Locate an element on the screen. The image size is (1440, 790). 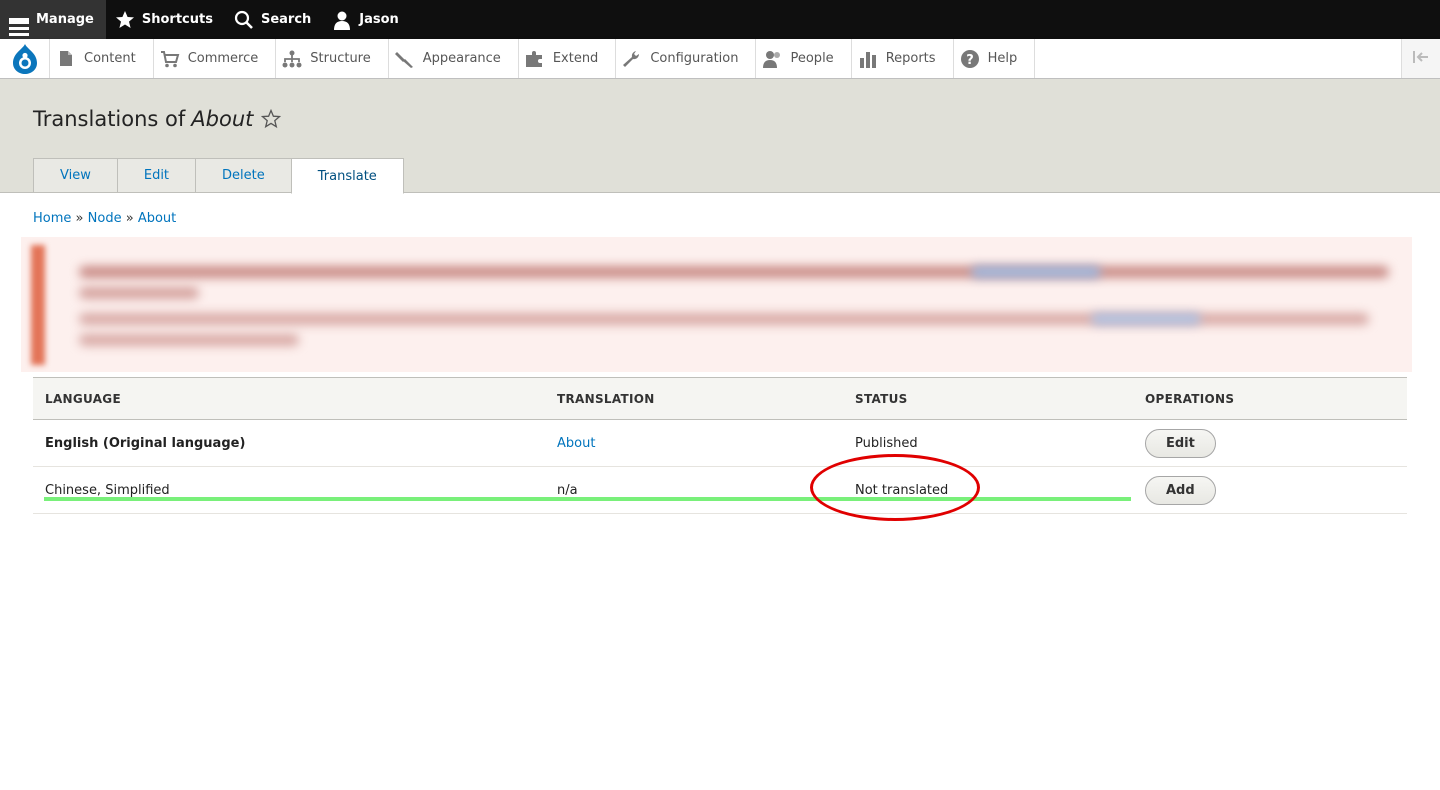
add-button: Add is located at coordinates (1180, 490).